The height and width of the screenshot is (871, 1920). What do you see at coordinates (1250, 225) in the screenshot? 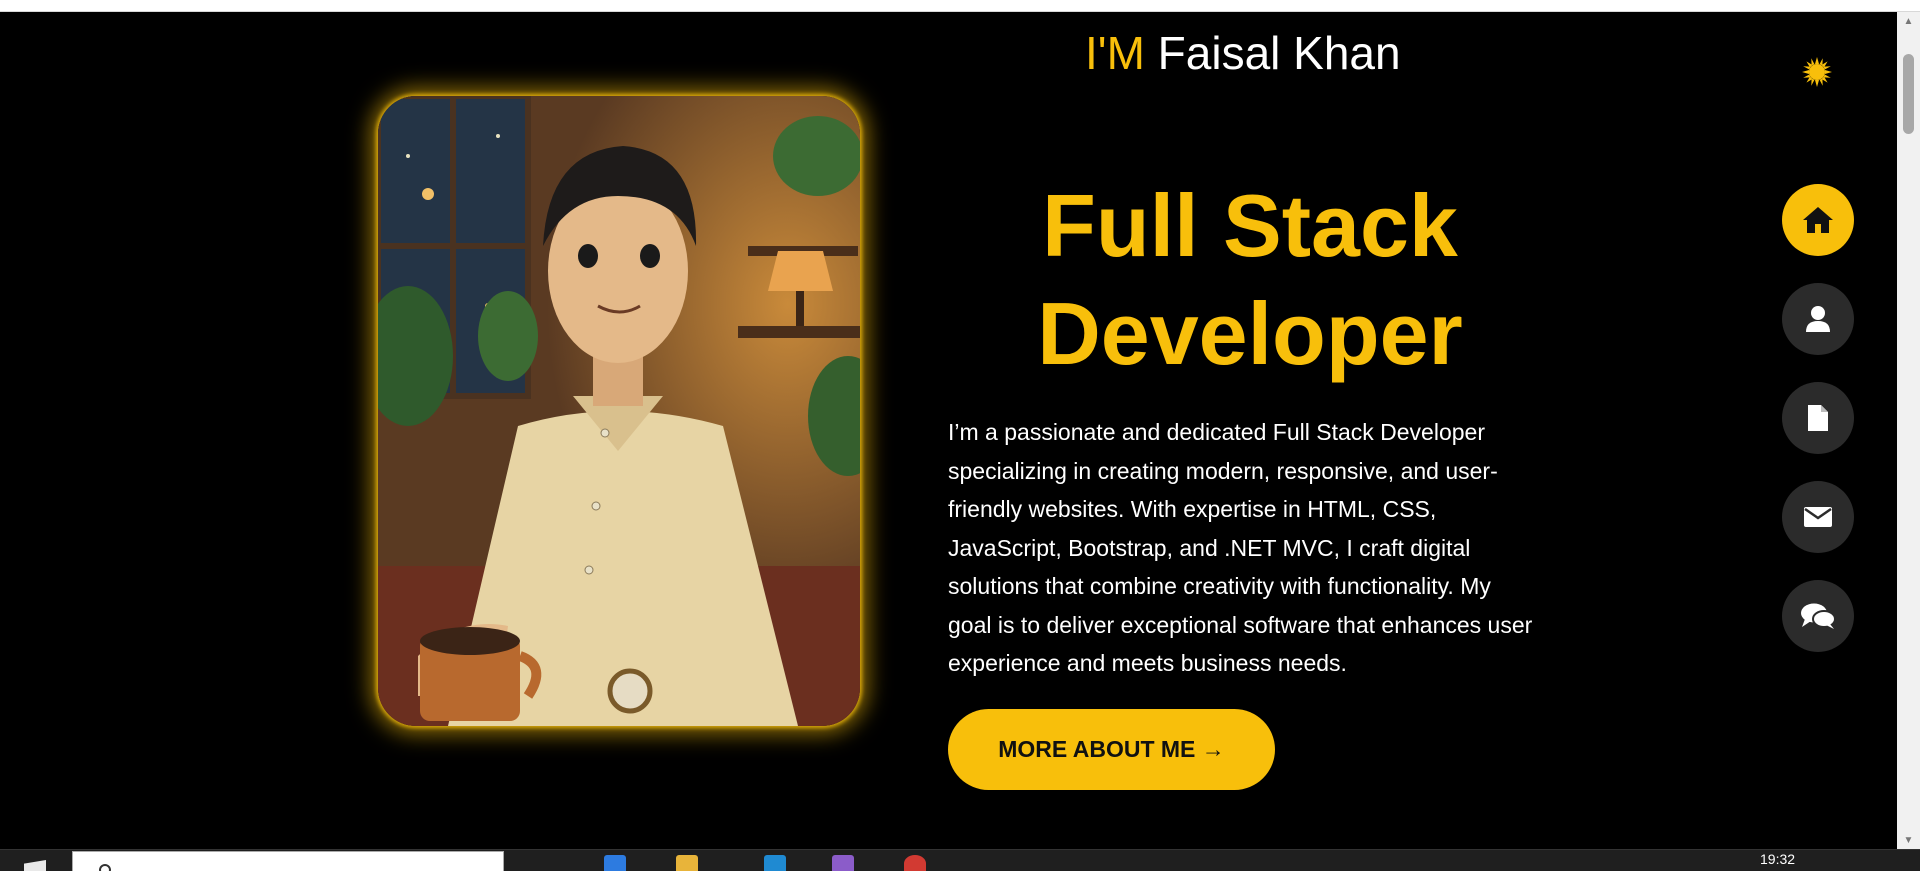
I see `job-title-line-1: Full Stack` at bounding box center [1250, 225].